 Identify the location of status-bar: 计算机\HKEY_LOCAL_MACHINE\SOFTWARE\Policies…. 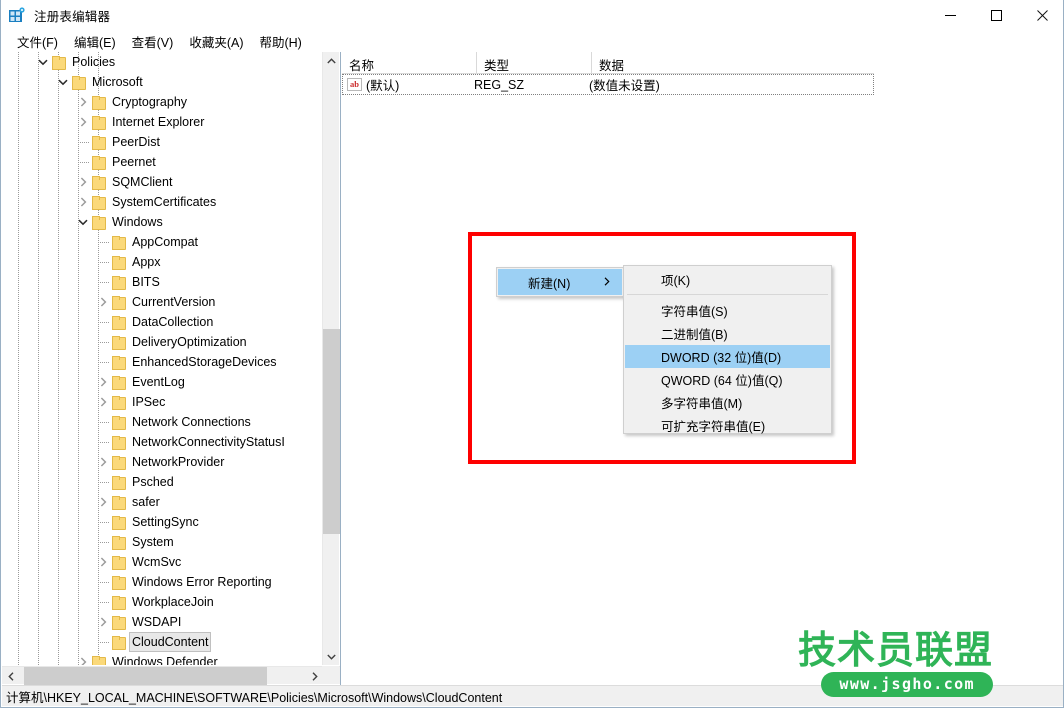
(532, 695).